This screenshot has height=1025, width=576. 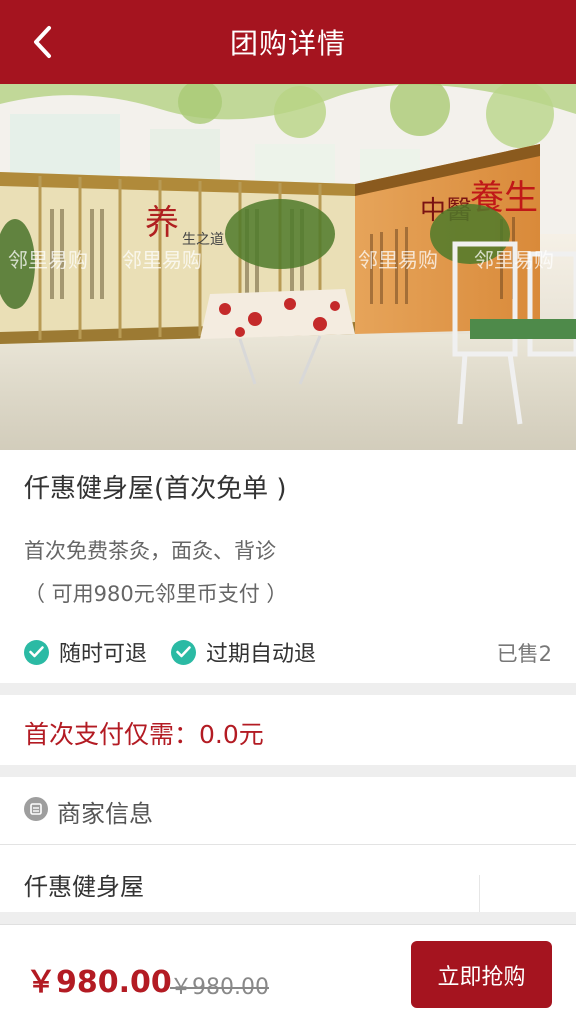 I want to click on merchant-name: 仟惠健身屋, so click(x=84, y=887).